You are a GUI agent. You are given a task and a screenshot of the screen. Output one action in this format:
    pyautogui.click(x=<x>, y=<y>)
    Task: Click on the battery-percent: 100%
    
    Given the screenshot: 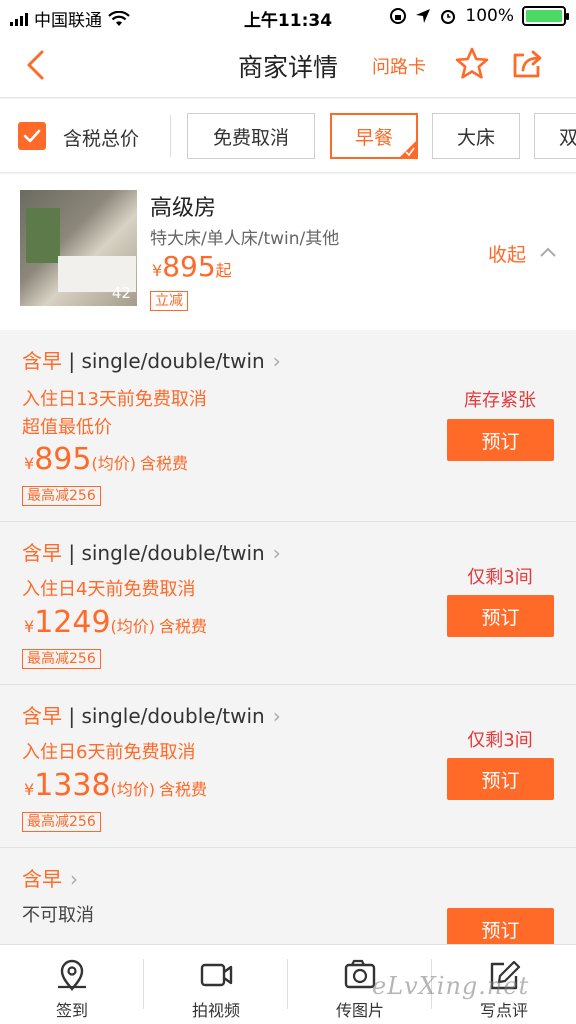 What is the action you would take?
    pyautogui.click(x=489, y=16)
    